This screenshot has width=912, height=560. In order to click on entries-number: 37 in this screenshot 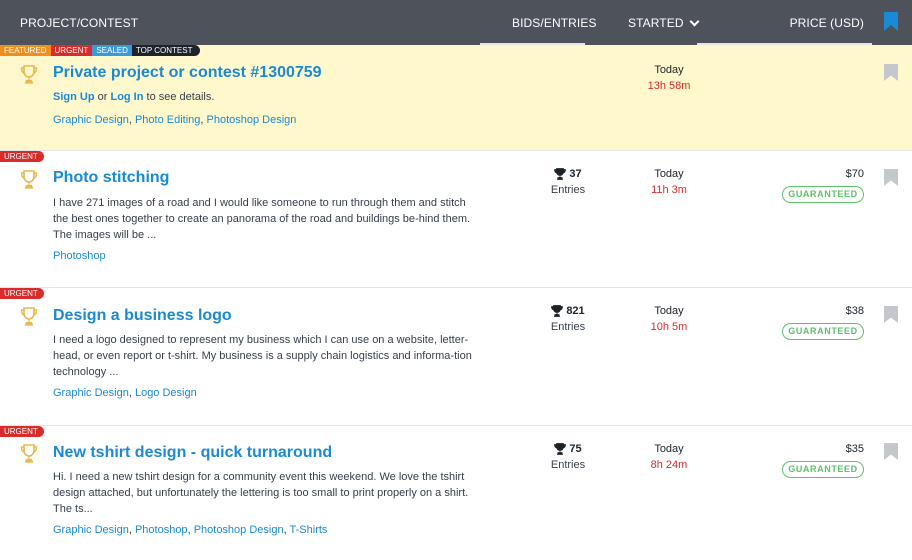, I will do `click(575, 174)`.